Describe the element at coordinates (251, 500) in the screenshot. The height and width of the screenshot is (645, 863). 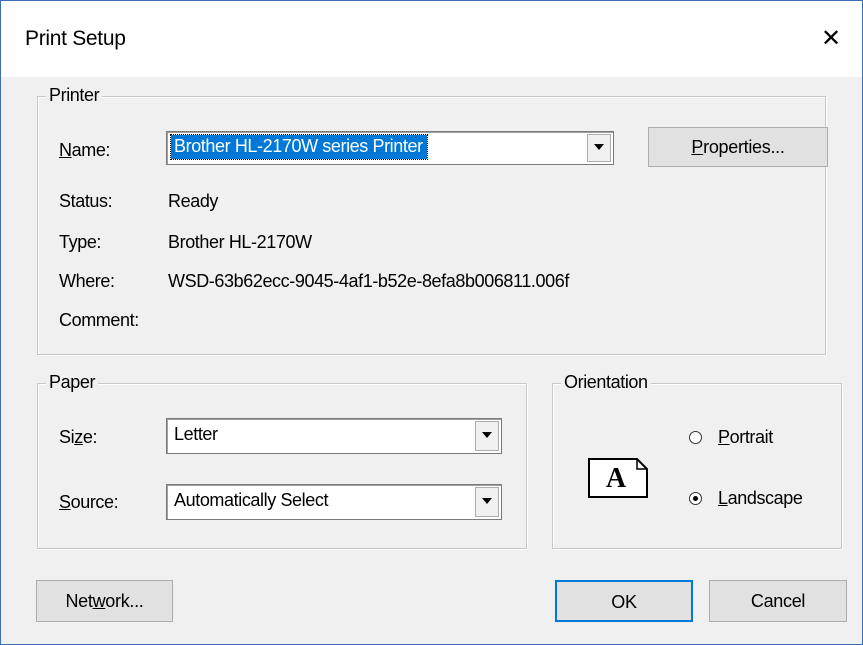
I see `paper-source-value: Automatically Select` at that location.